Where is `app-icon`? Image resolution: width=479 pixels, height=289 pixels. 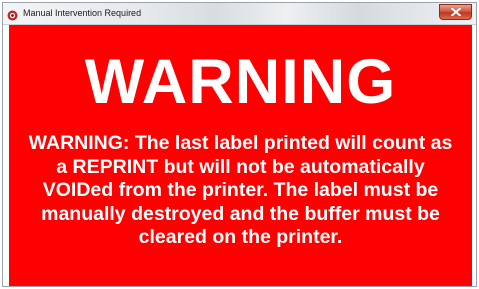 app-icon is located at coordinates (12, 14).